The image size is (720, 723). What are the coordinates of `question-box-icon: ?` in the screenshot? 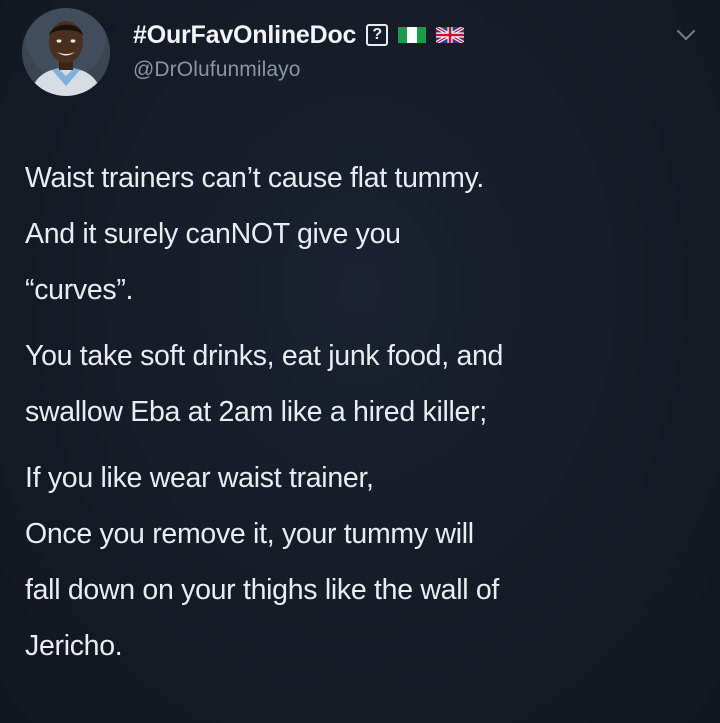 It's located at (377, 35).